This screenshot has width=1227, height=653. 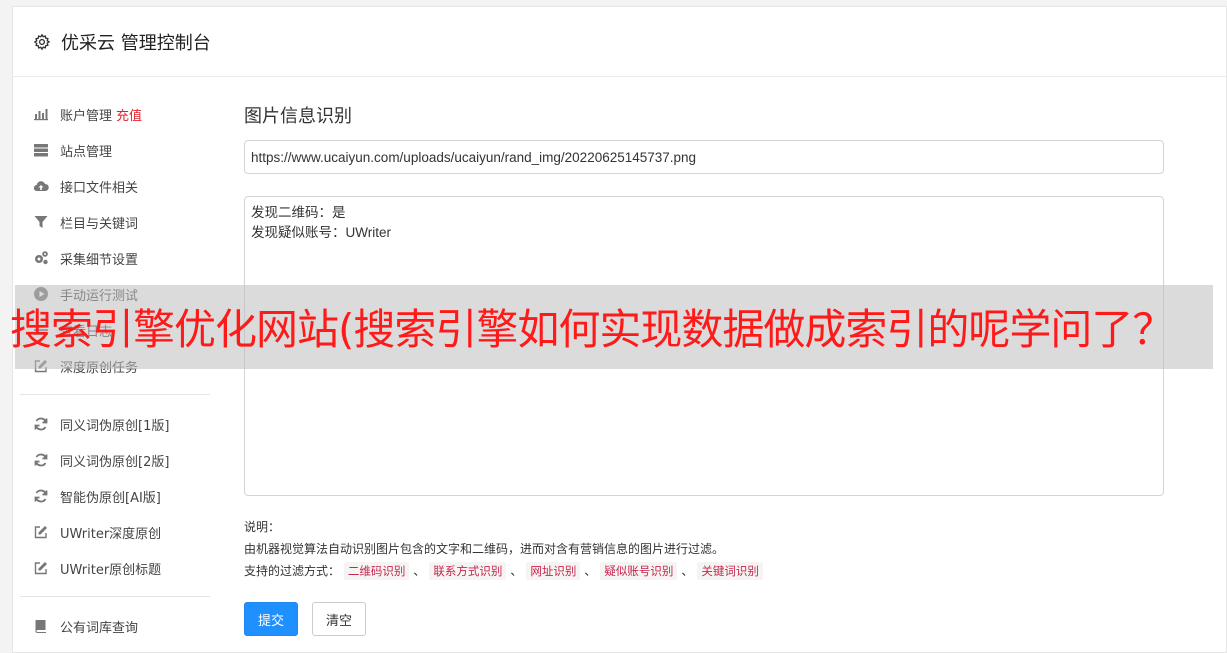 I want to click on sidebar-item: UWriter原创标题, so click(x=115, y=568).